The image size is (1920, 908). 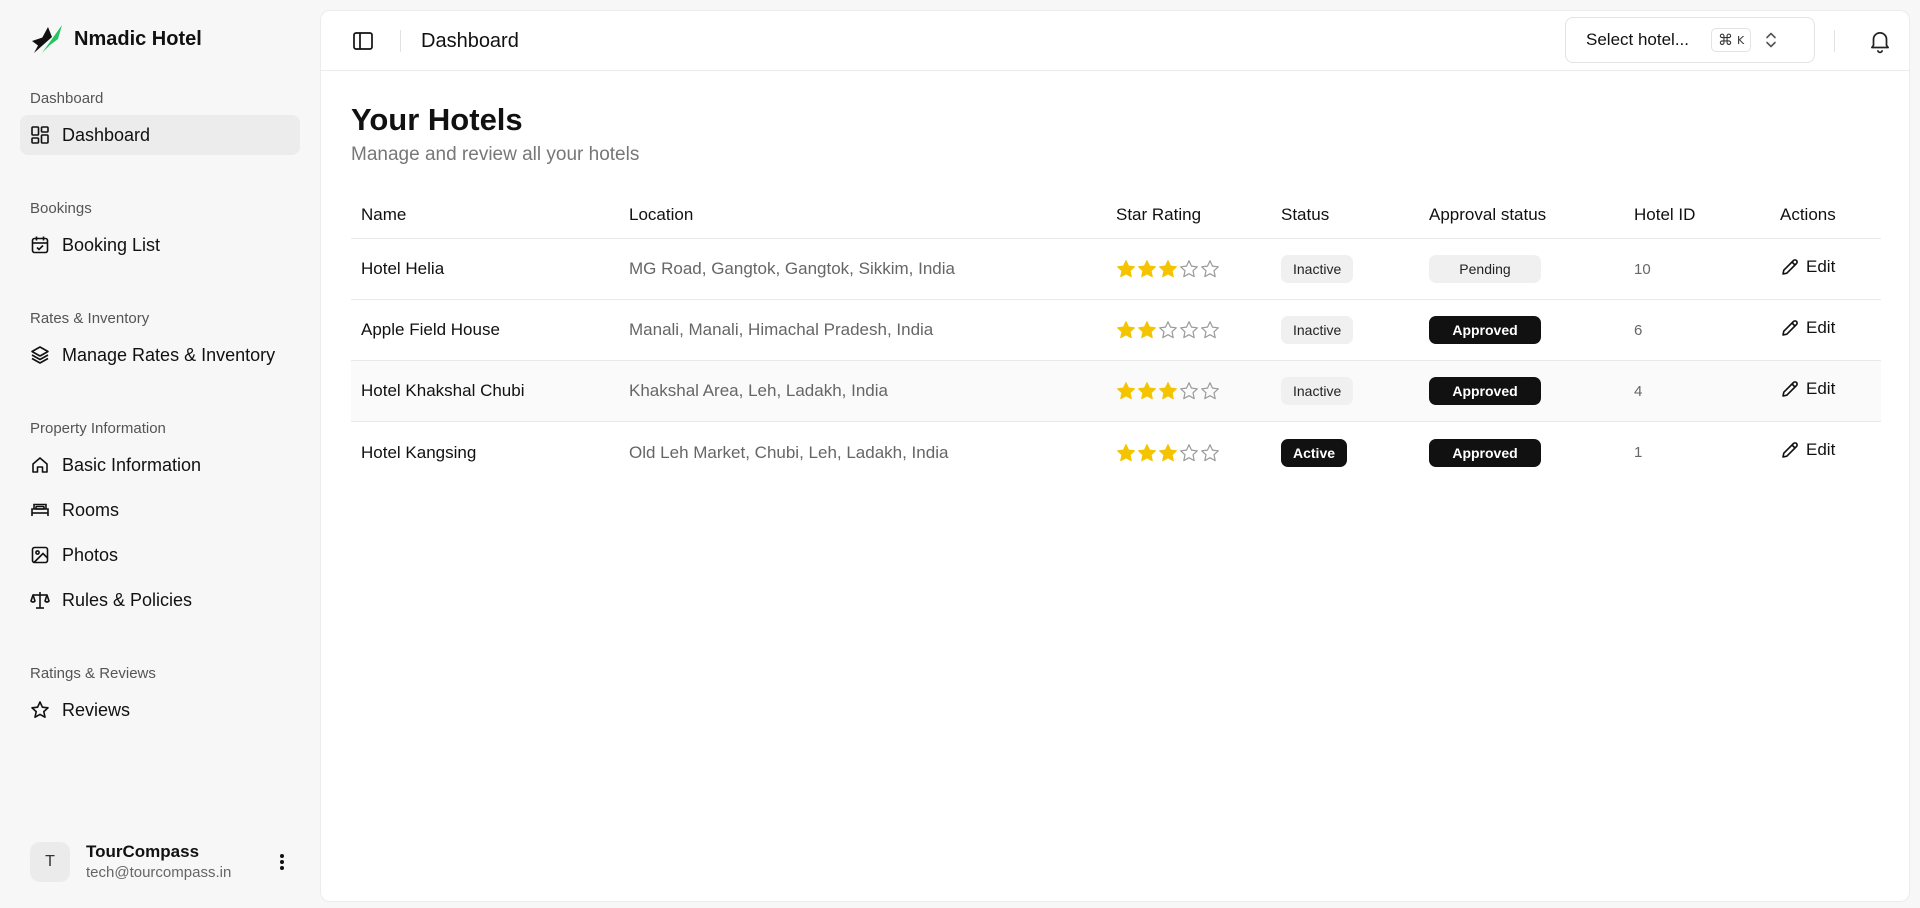 What do you see at coordinates (1880, 41) in the screenshot?
I see `bell-icon` at bounding box center [1880, 41].